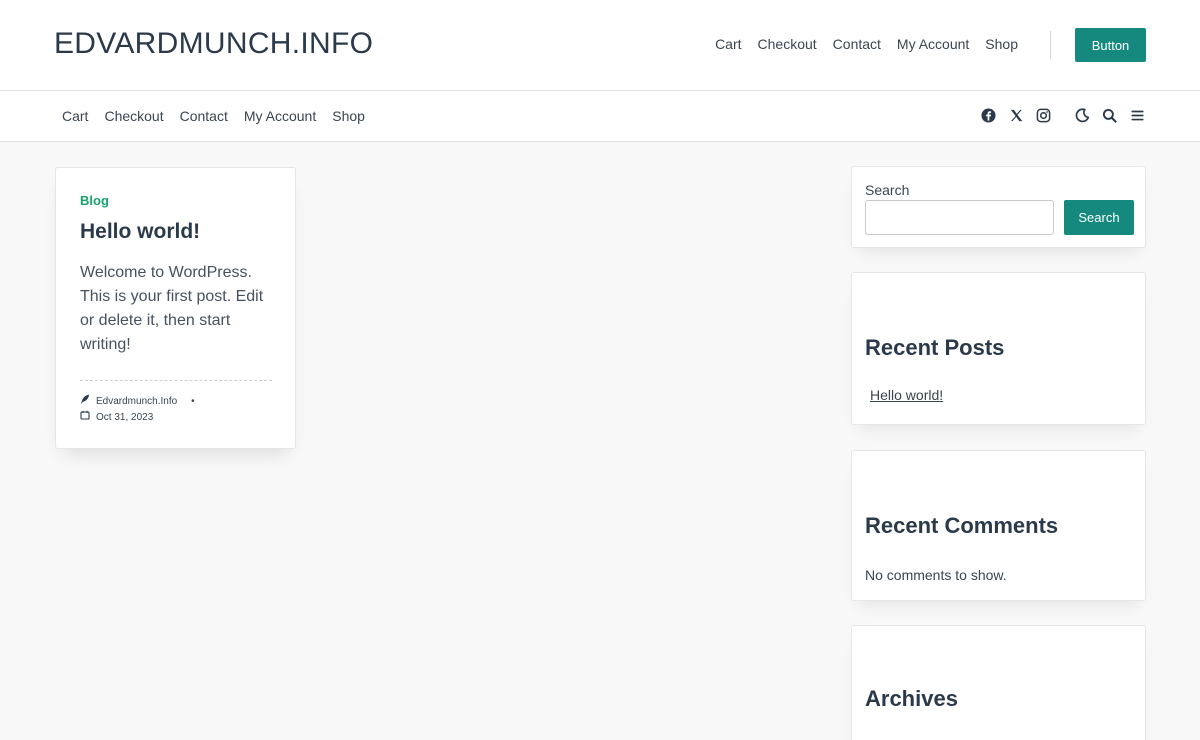 The image size is (1200, 740). What do you see at coordinates (1137, 115) in the screenshot?
I see `menu-hamburger-icon` at bounding box center [1137, 115].